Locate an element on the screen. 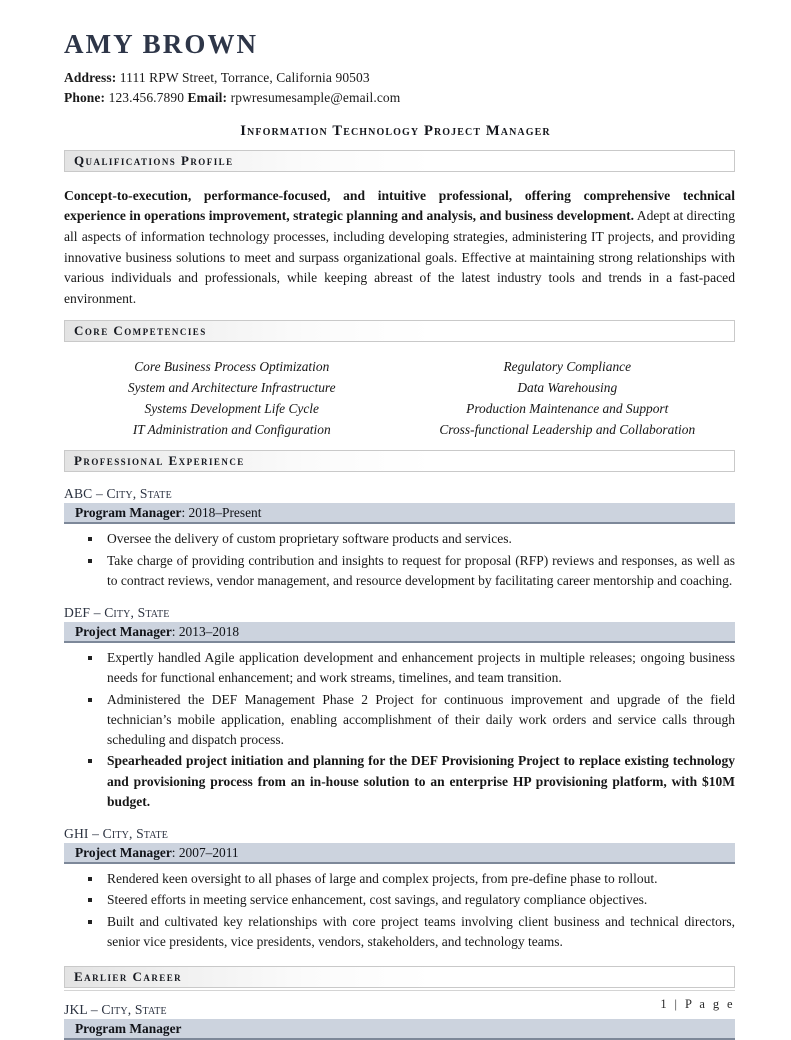 The width and height of the screenshot is (791, 1040). job-title-bar: Program Manager: 2018–Present is located at coordinates (399, 514).